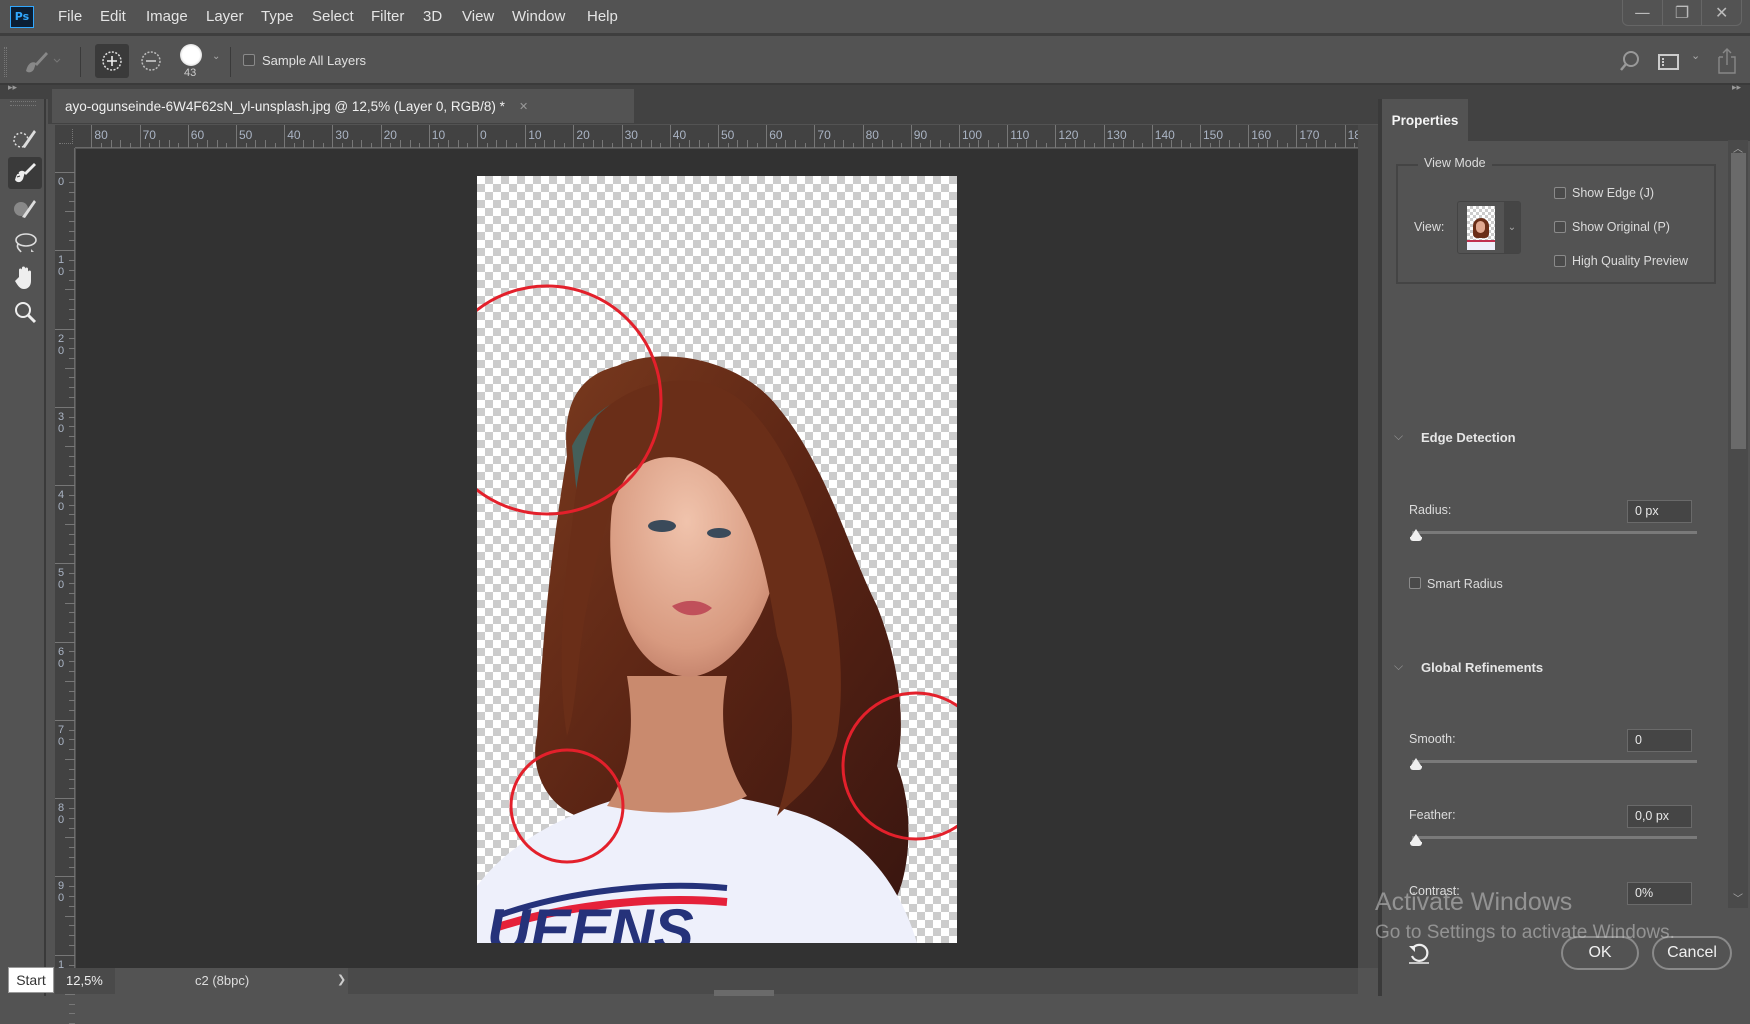 The height and width of the screenshot is (1024, 1750). I want to click on show-edge-checkbox, so click(1560, 193).